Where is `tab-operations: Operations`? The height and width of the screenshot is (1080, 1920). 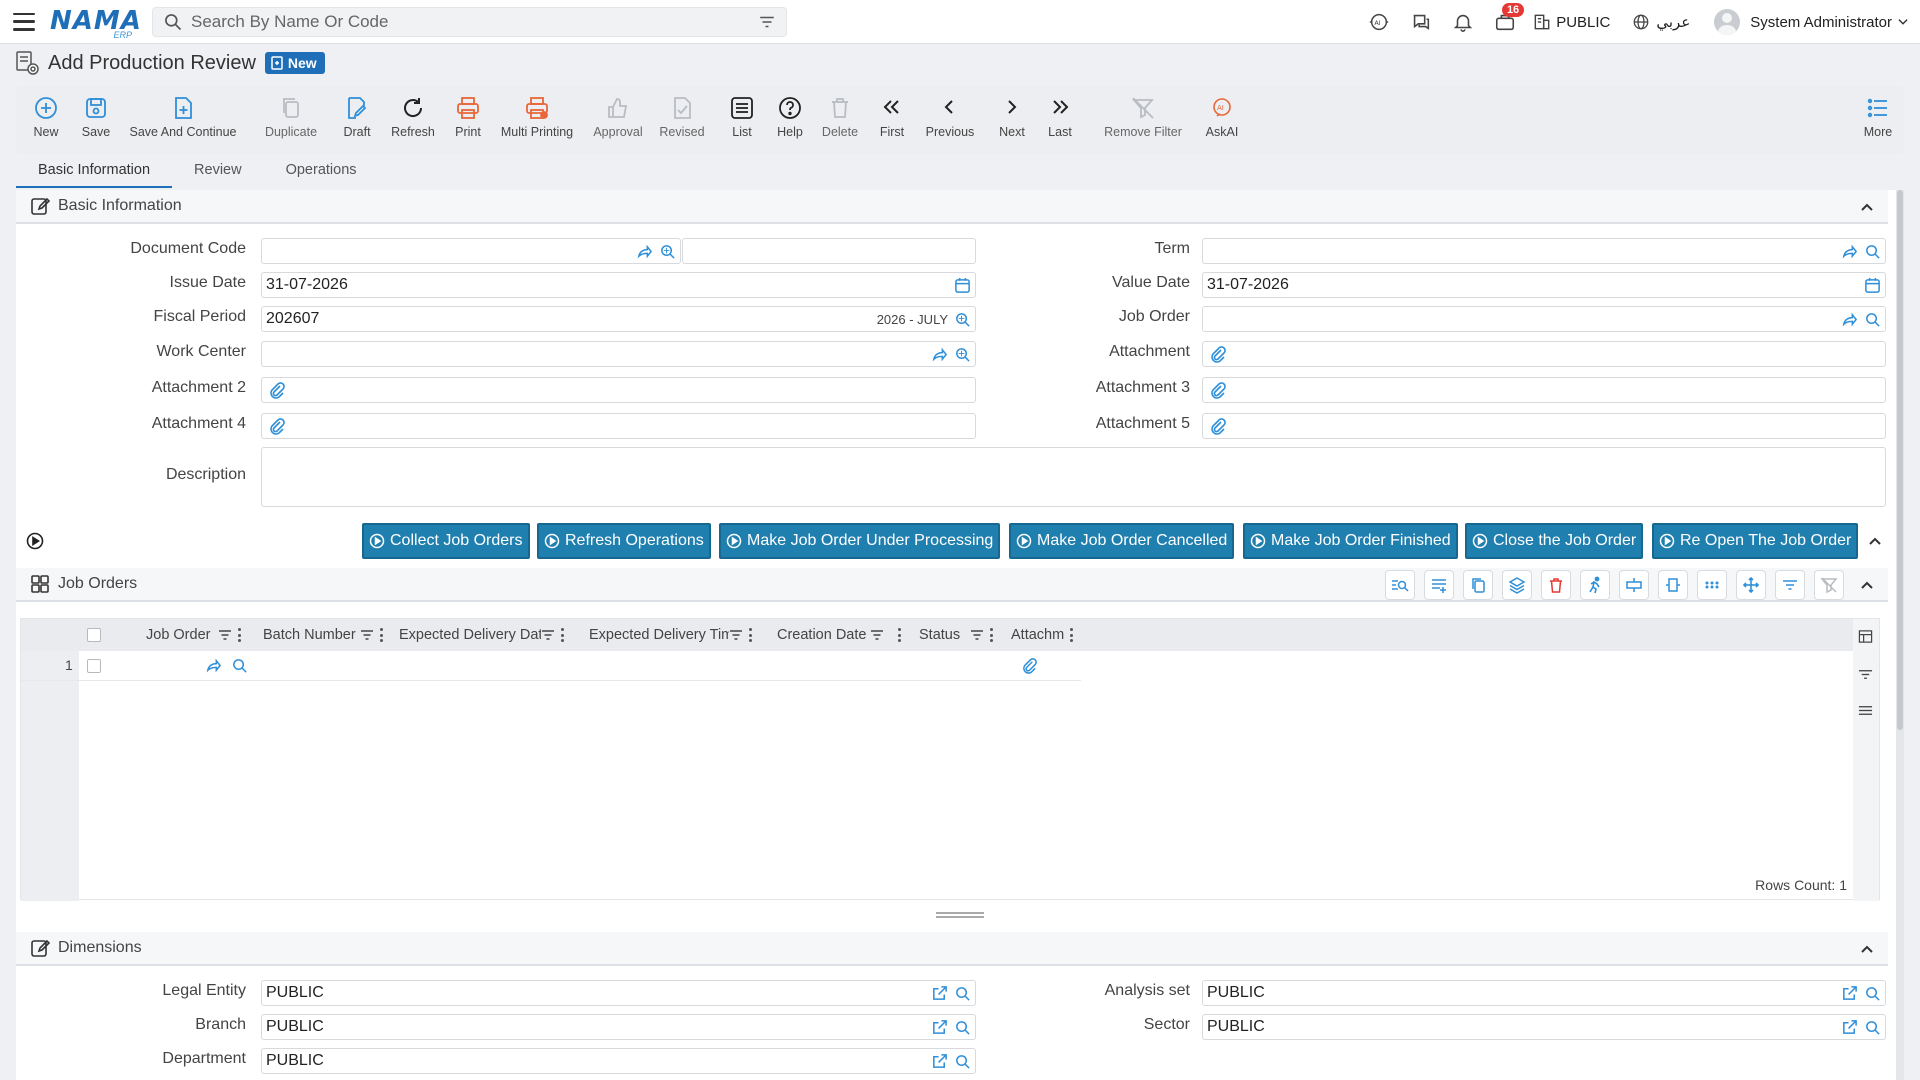 tab-operations: Operations is located at coordinates (321, 173).